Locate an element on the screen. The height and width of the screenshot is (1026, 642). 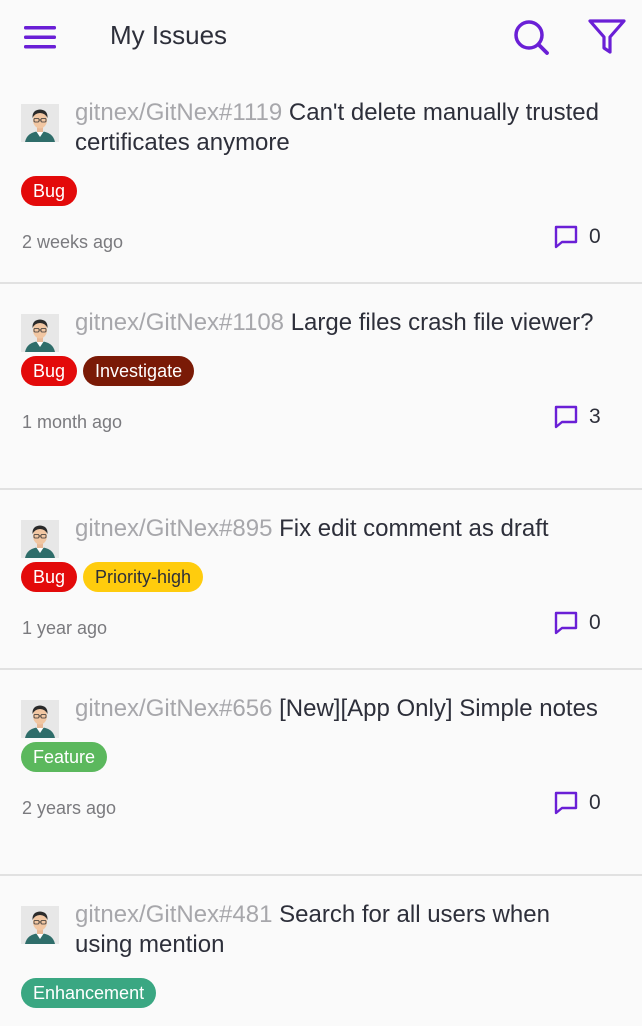
issue-reference: gitnex/GitNex#1108 is located at coordinates (180, 322).